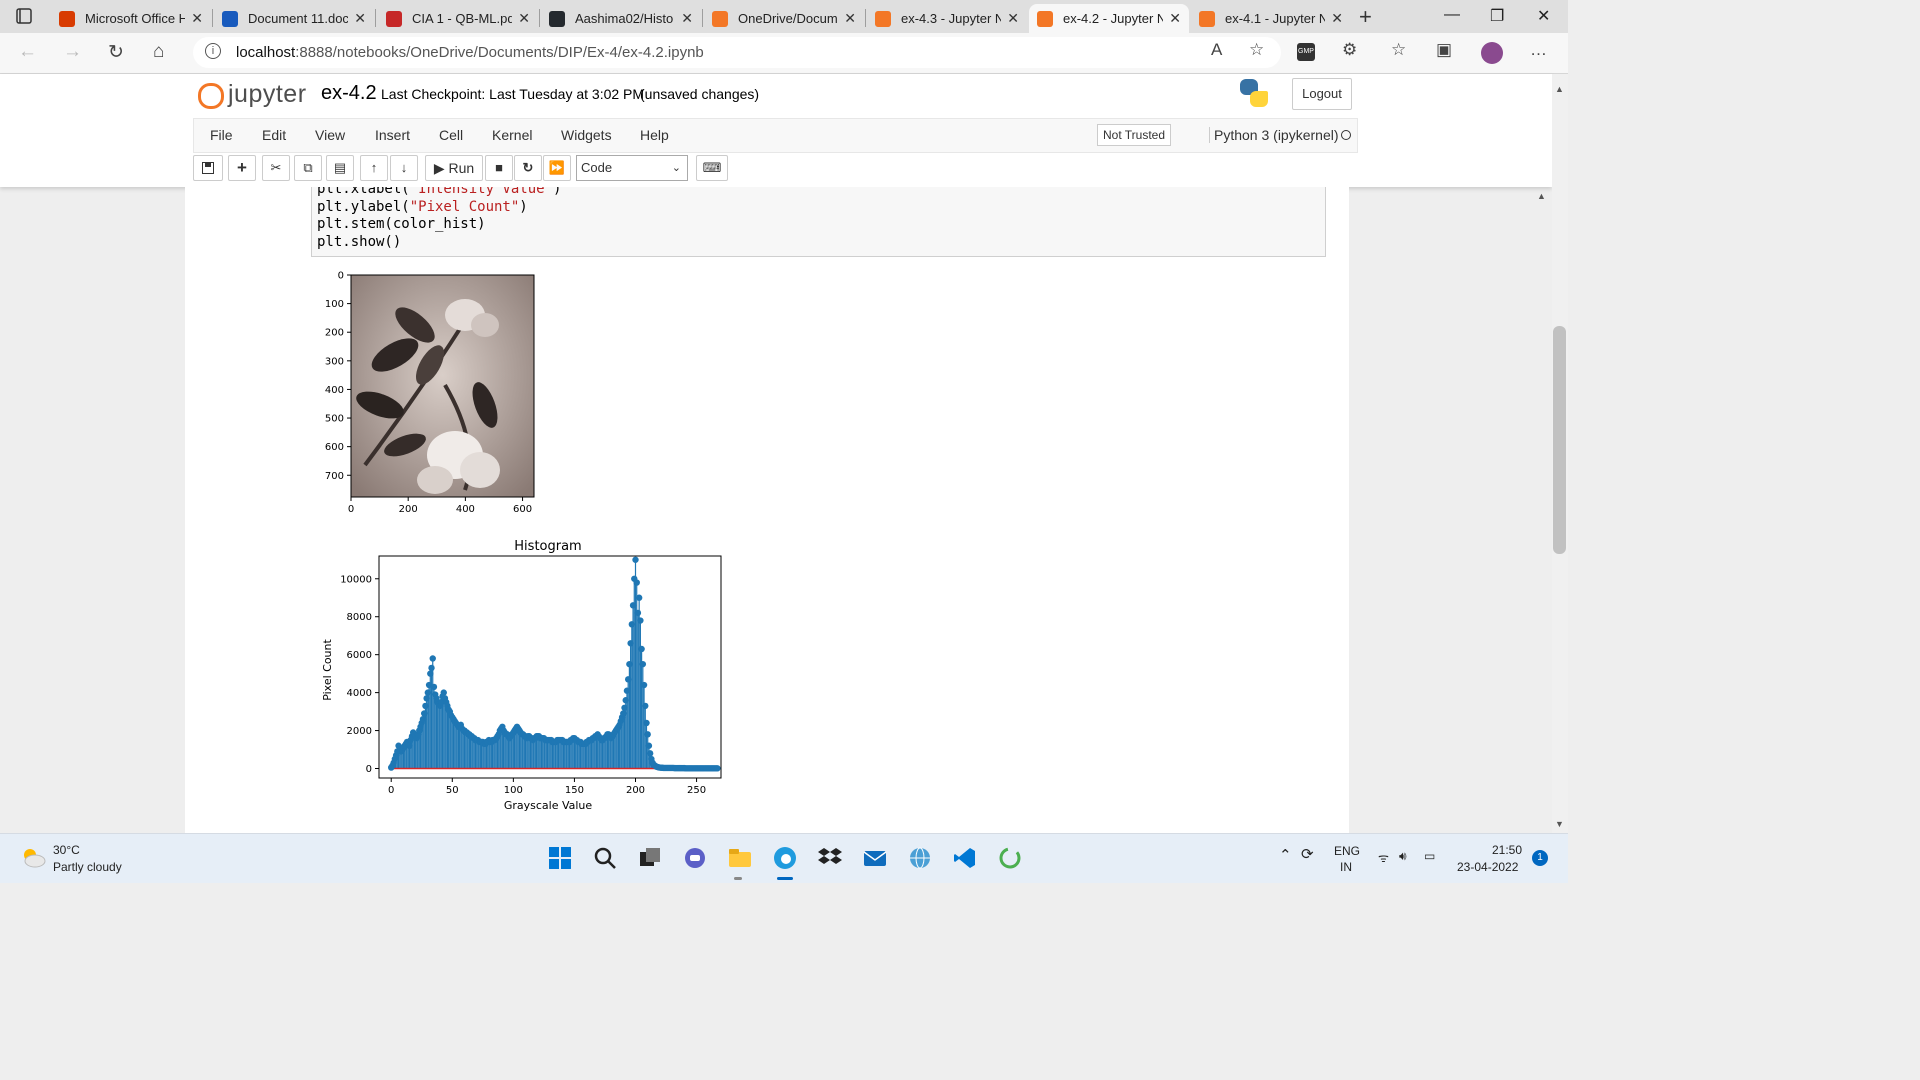 This screenshot has width=1920, height=1080. What do you see at coordinates (1403, 856) in the screenshot?
I see `volume-icon: 🔊︎` at bounding box center [1403, 856].